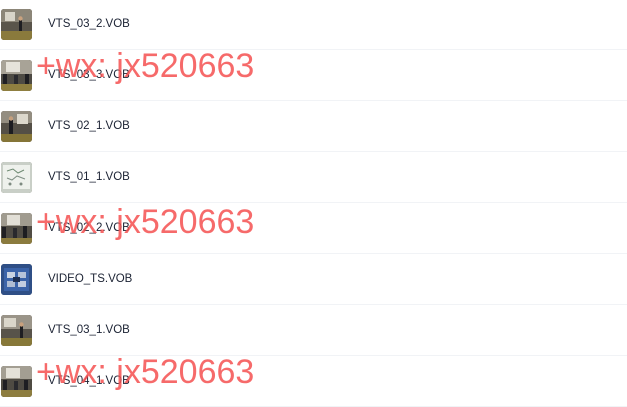 Image resolution: width=627 pixels, height=407 pixels. I want to click on file-row: VTS_02_2.VOB, so click(313, 228).